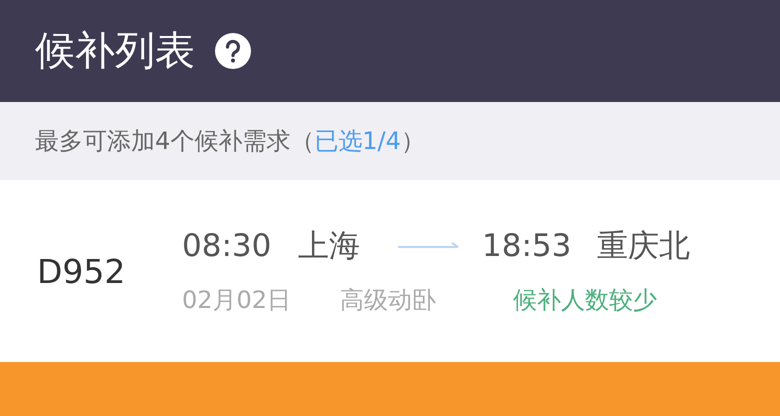 This screenshot has height=416, width=780. What do you see at coordinates (233, 51) in the screenshot?
I see `help-icon` at bounding box center [233, 51].